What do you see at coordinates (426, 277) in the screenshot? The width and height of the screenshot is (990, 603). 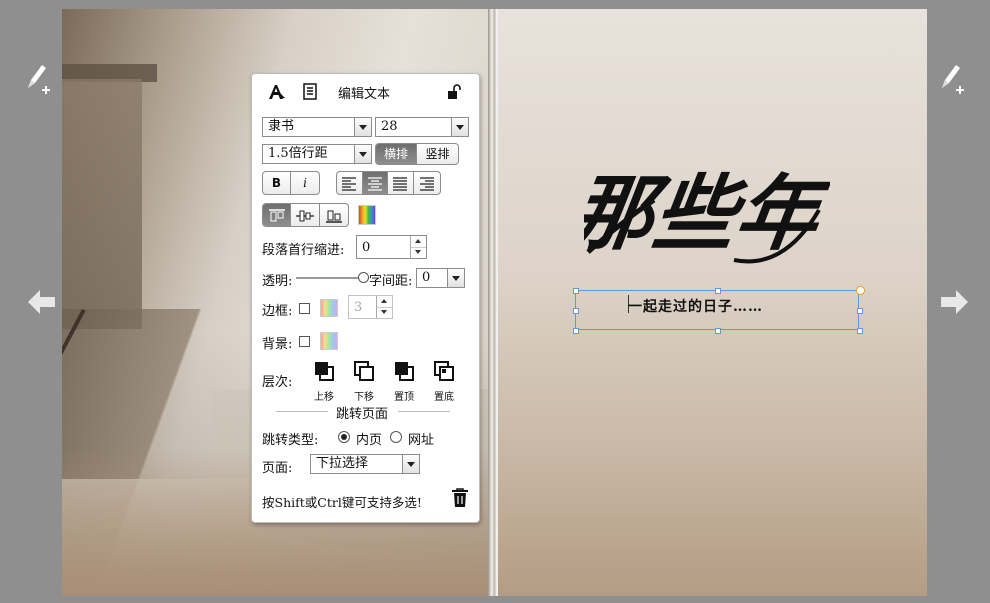 I see `letter-spacing-value: 0` at bounding box center [426, 277].